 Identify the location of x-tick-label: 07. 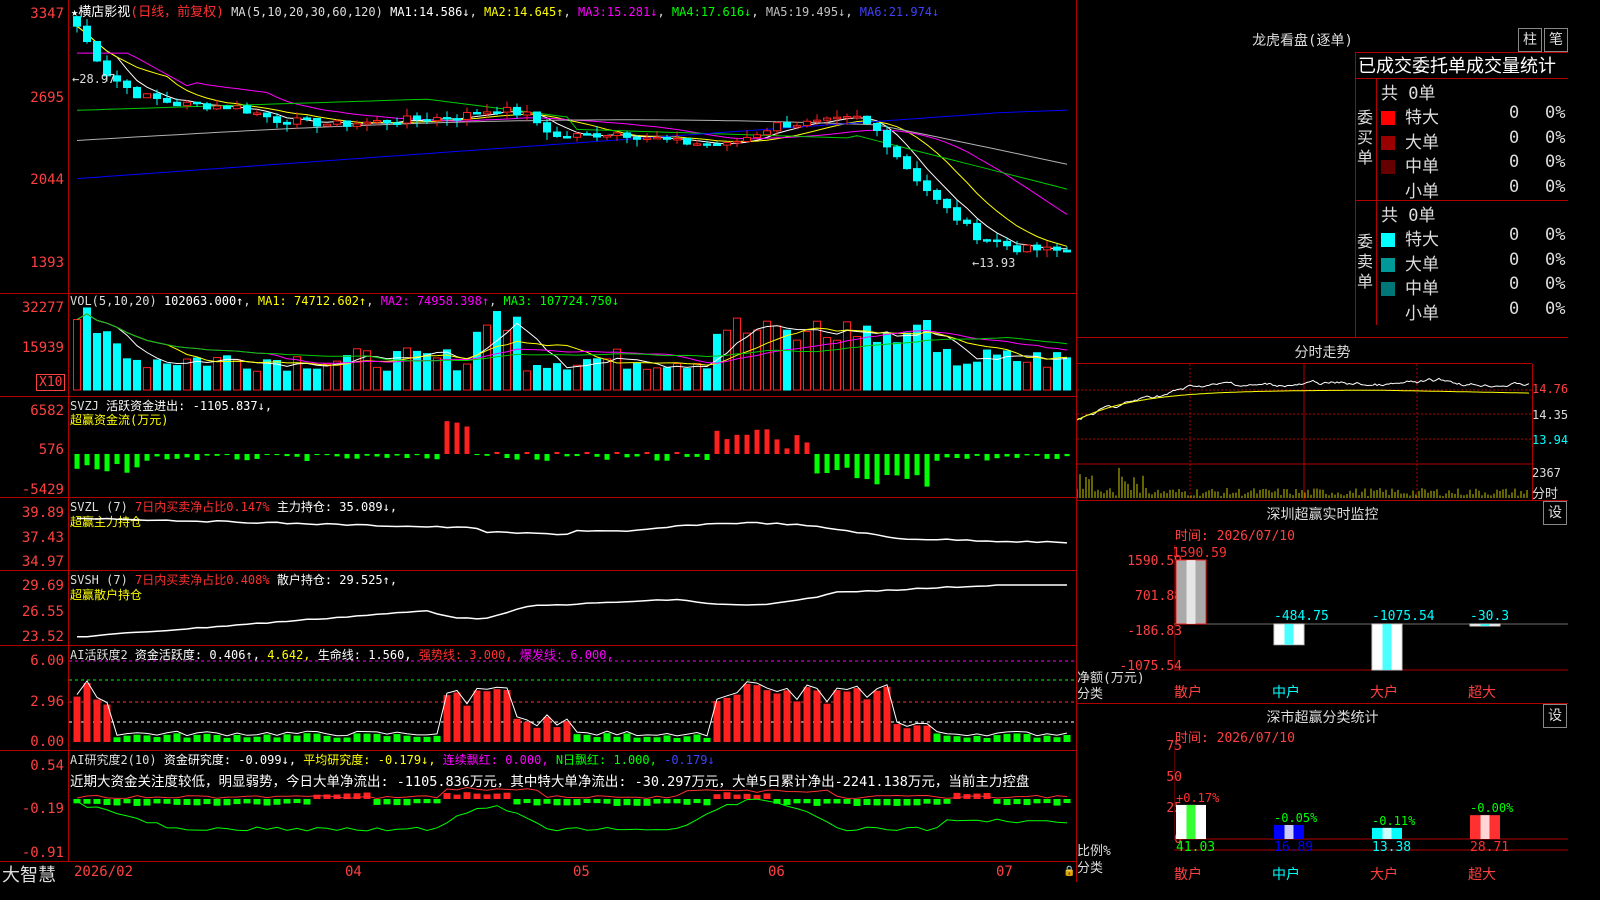
(1004, 872).